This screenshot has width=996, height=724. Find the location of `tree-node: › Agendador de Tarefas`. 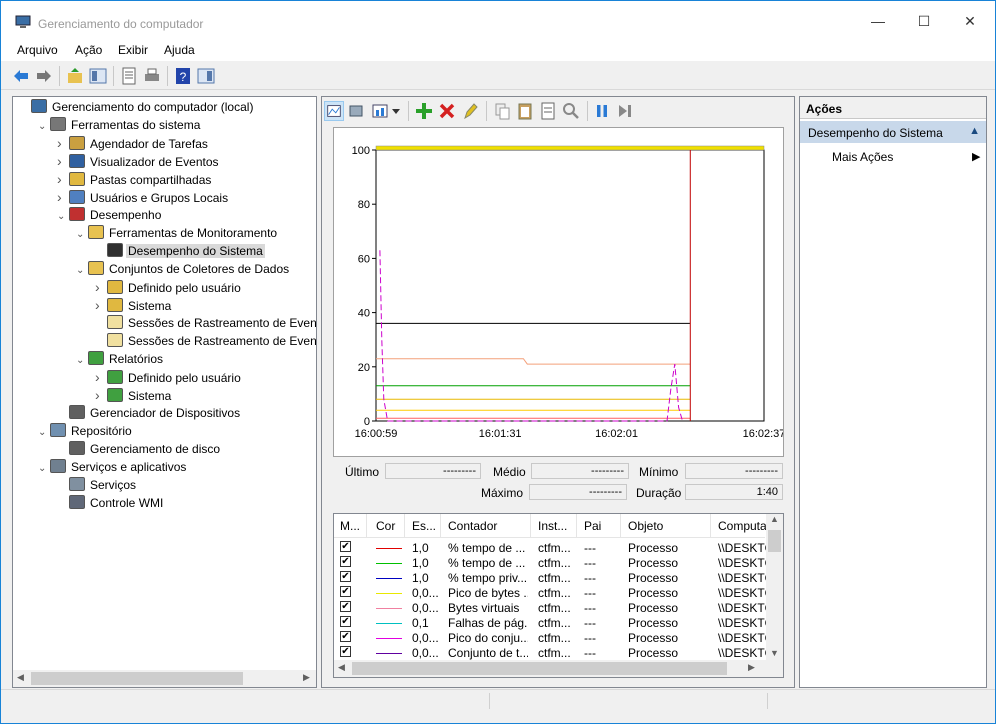

tree-node: › Agendador de Tarefas is located at coordinates (133, 143).